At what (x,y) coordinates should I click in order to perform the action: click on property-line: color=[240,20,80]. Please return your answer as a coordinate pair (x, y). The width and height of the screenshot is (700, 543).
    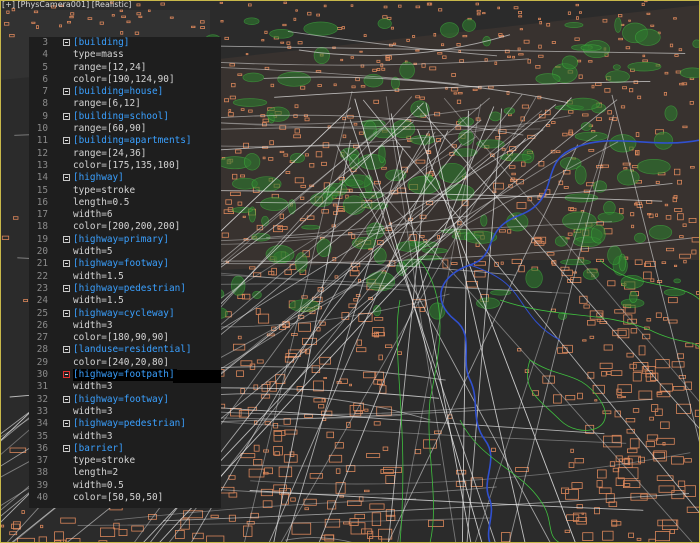
    Looking at the image, I should click on (121, 363).